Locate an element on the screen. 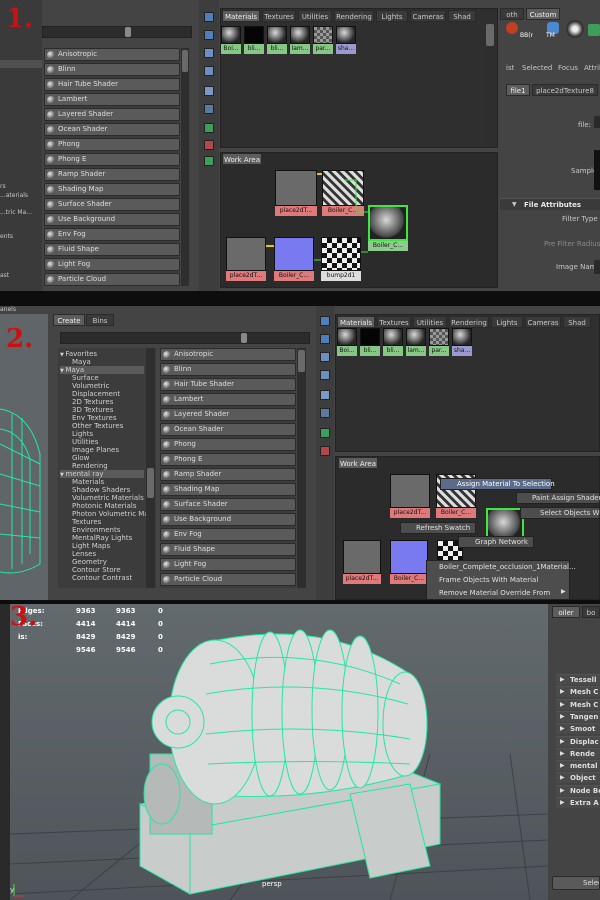 The height and width of the screenshot is (900, 600). menu-attributes: Attrib is located at coordinates (592, 68).